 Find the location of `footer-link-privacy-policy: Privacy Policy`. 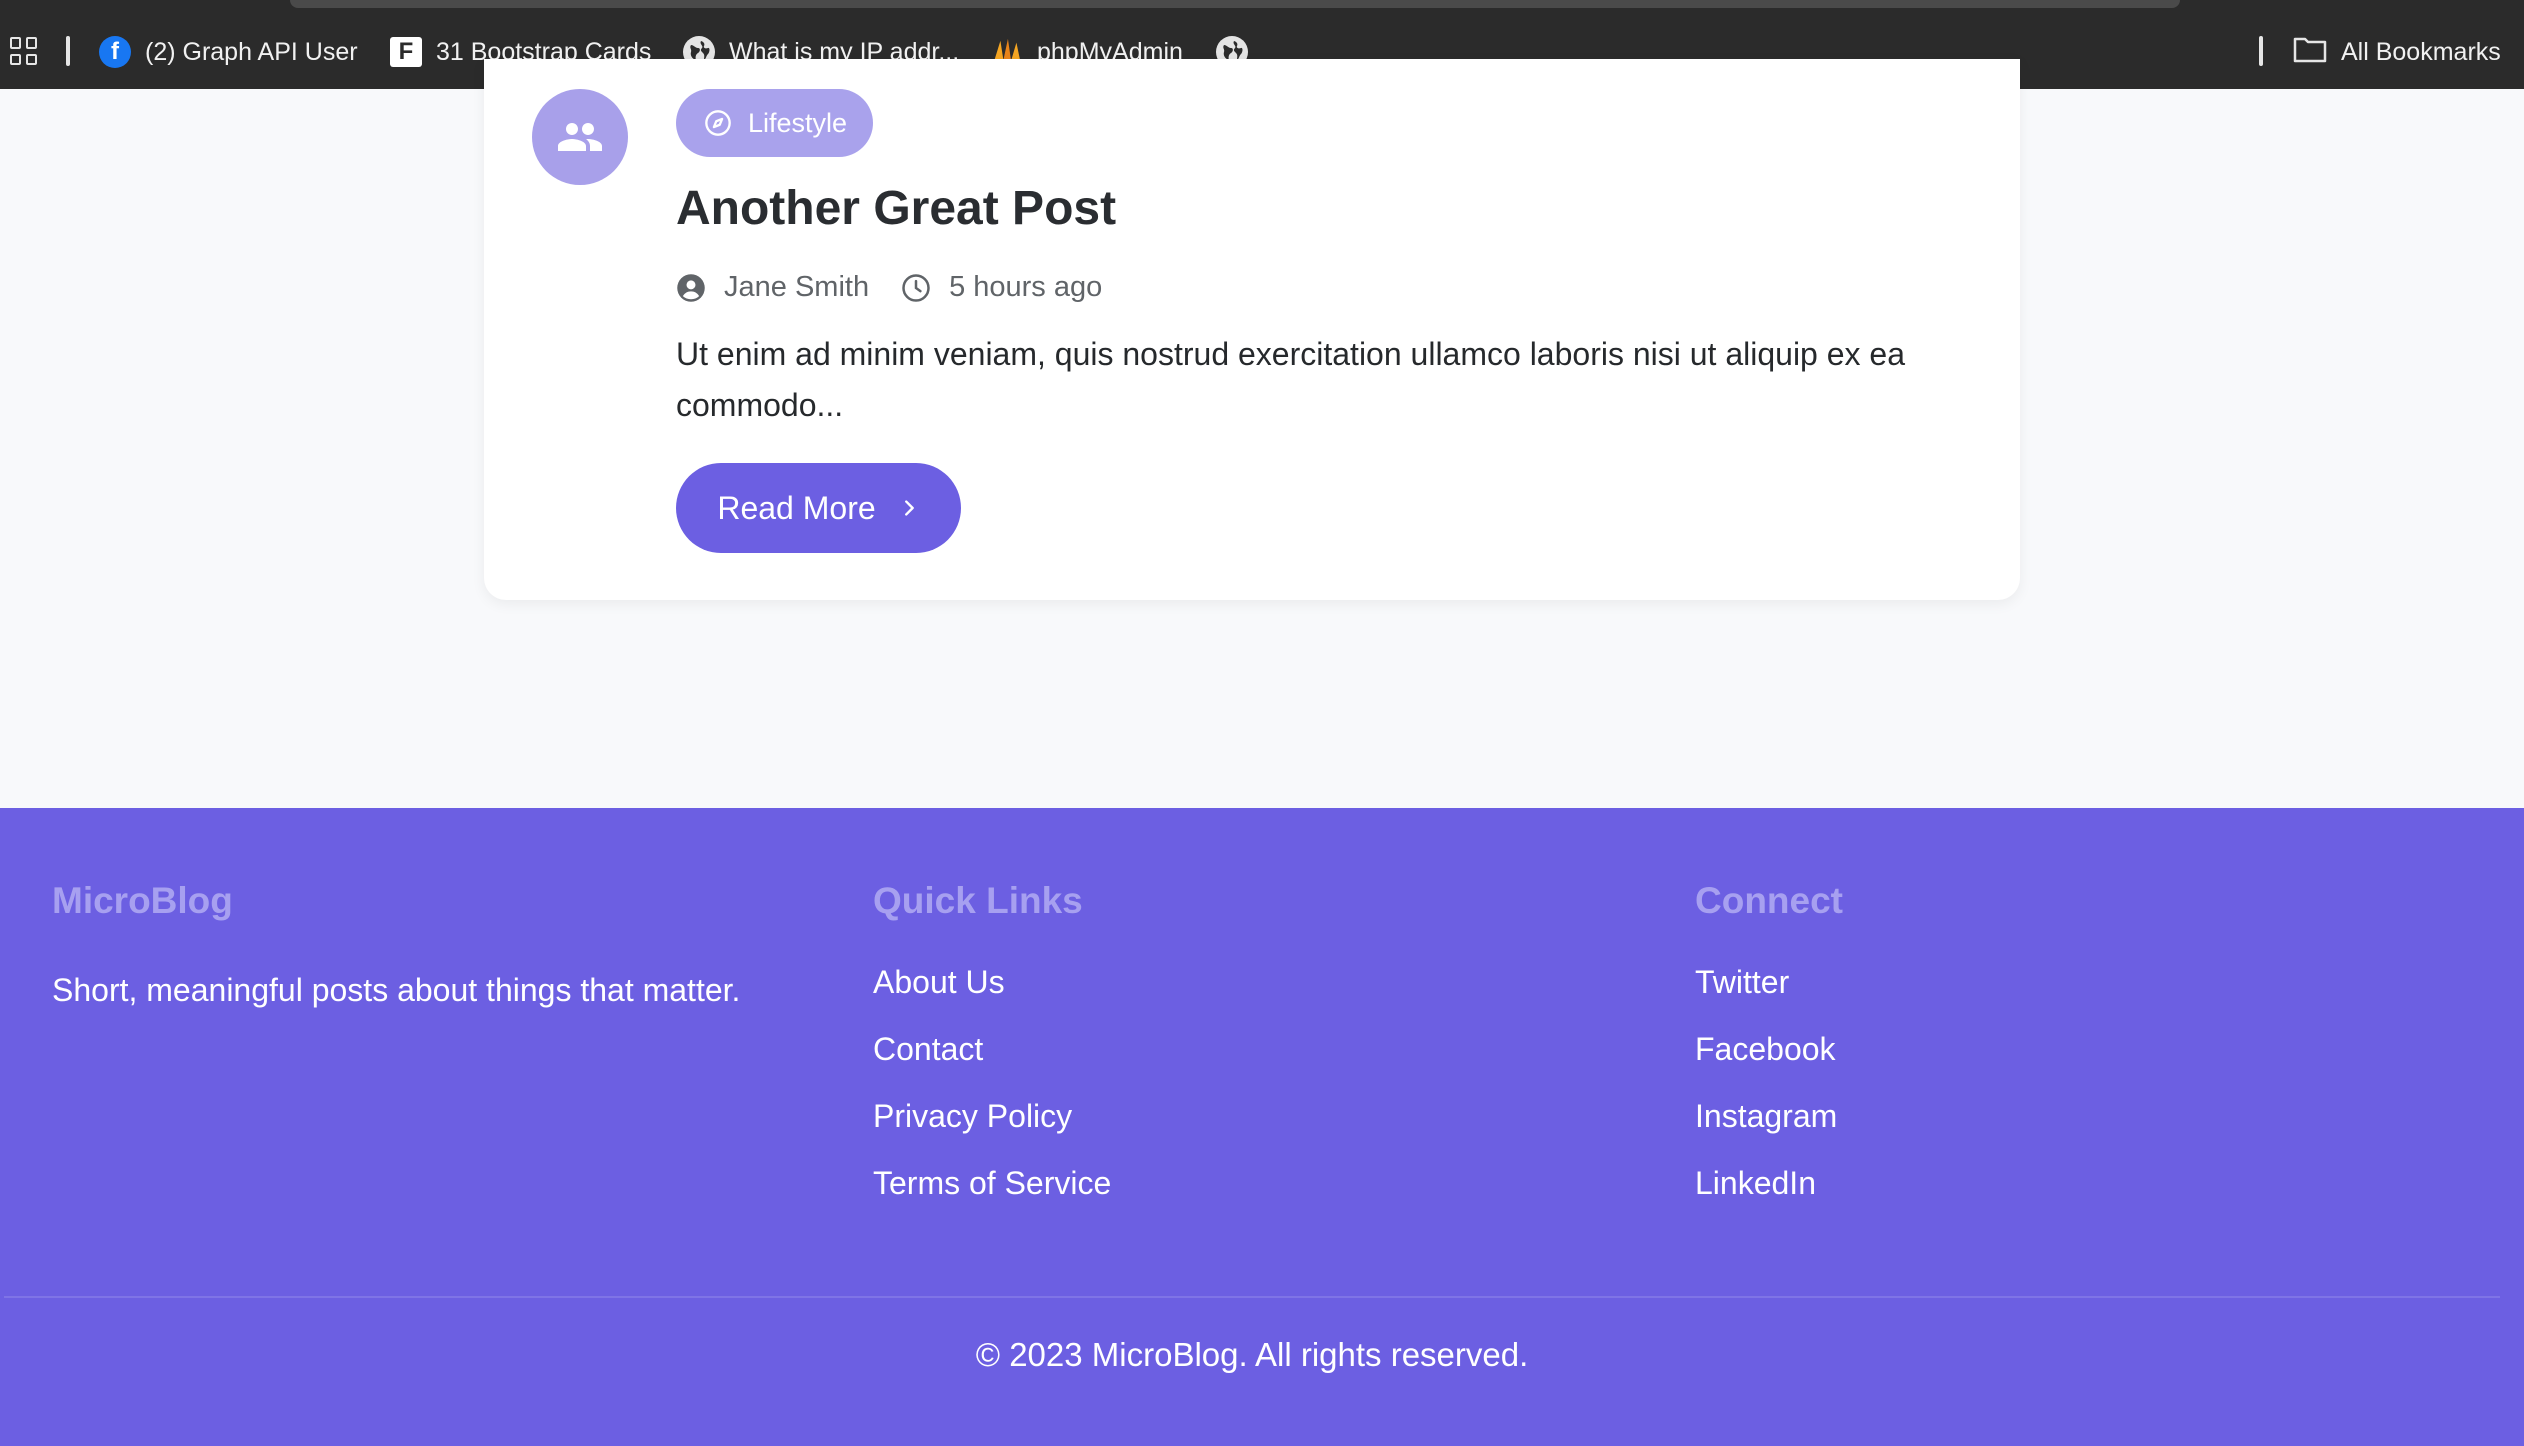

footer-link-privacy-policy: Privacy Policy is located at coordinates (972, 1116).